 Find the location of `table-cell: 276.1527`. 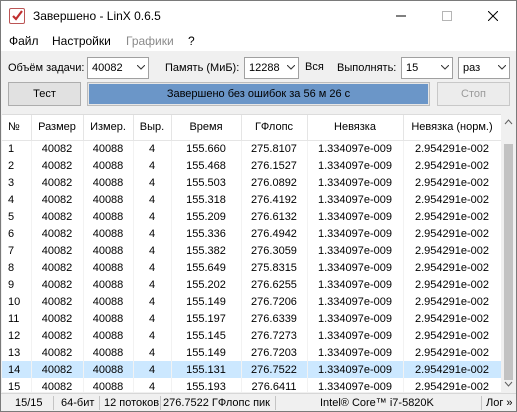

table-cell: 276.1527 is located at coordinates (274, 165).